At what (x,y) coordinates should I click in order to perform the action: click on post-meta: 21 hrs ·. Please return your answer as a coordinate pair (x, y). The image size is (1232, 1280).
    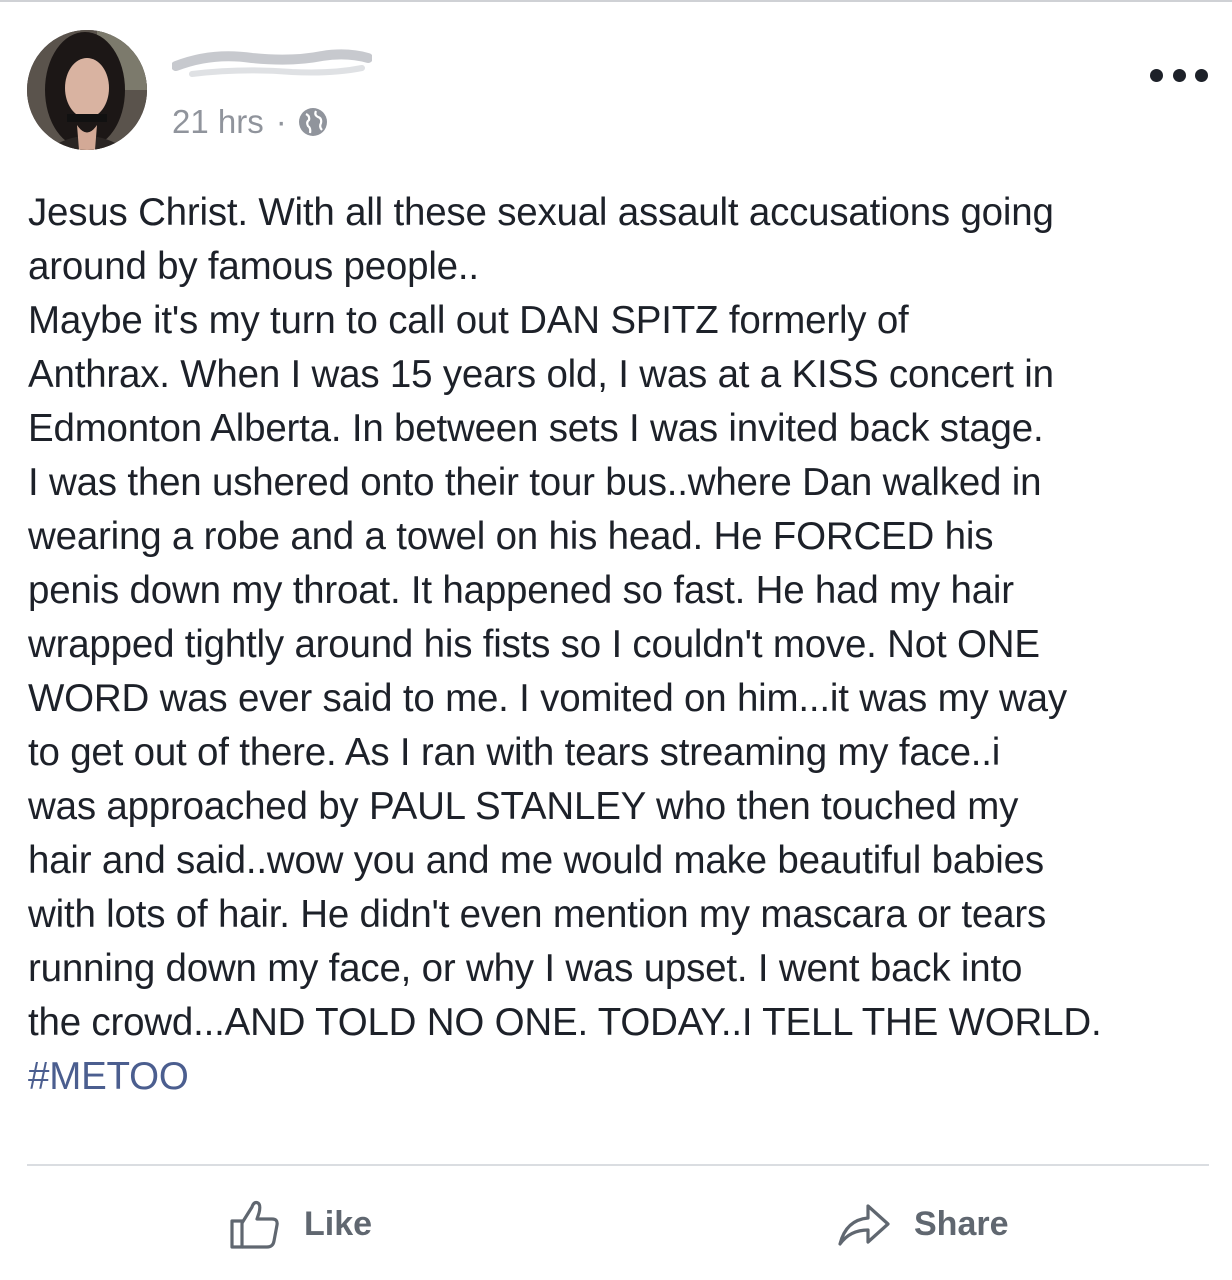
    Looking at the image, I should click on (250, 122).